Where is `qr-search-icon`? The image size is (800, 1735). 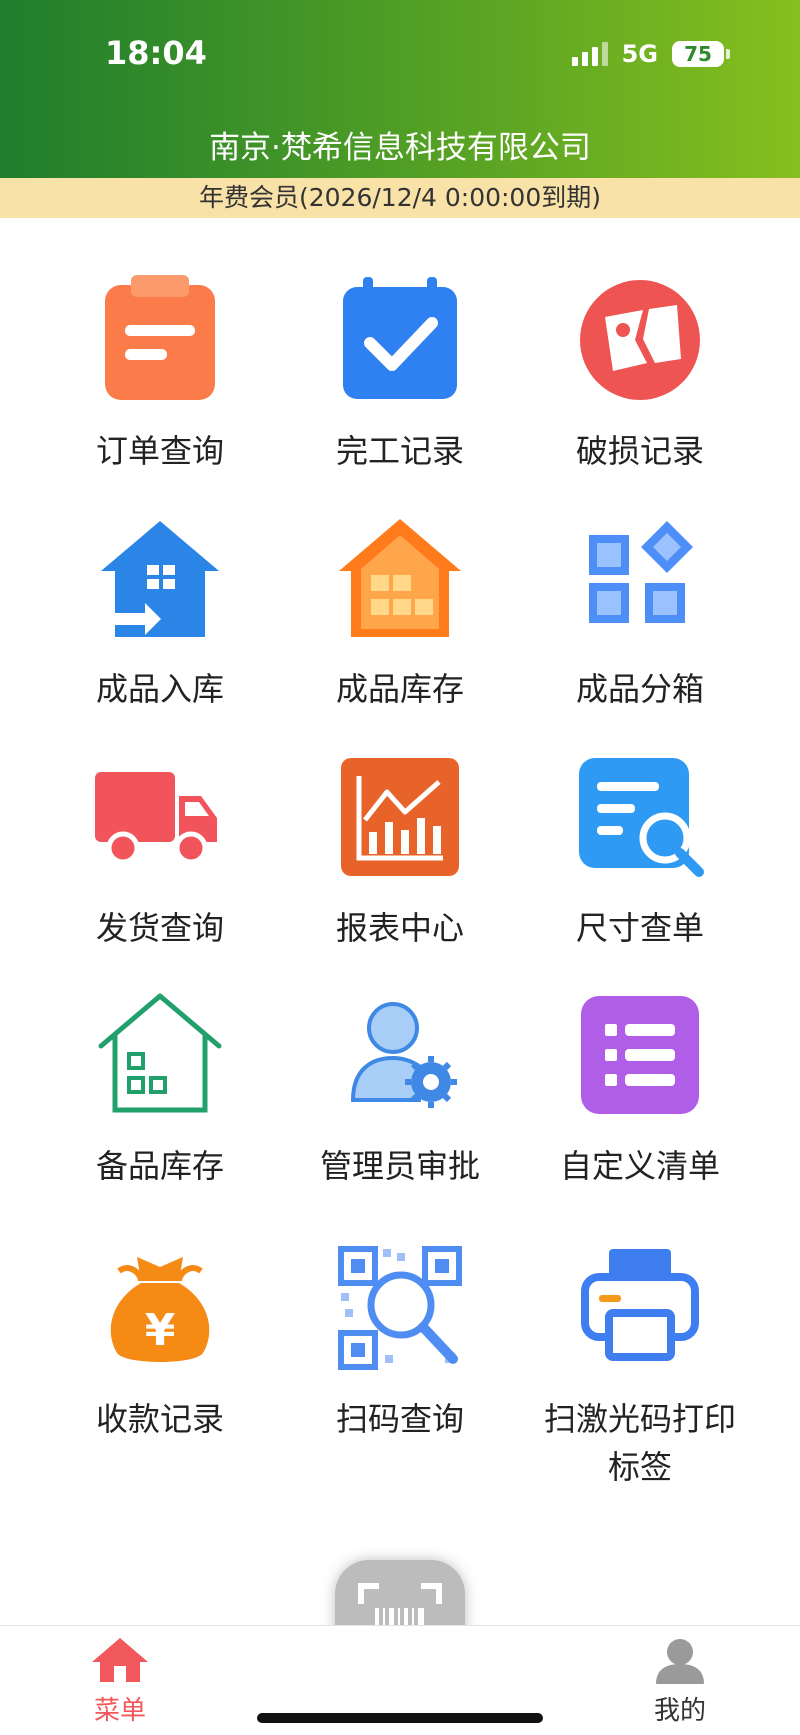
qr-search-icon is located at coordinates (400, 1308).